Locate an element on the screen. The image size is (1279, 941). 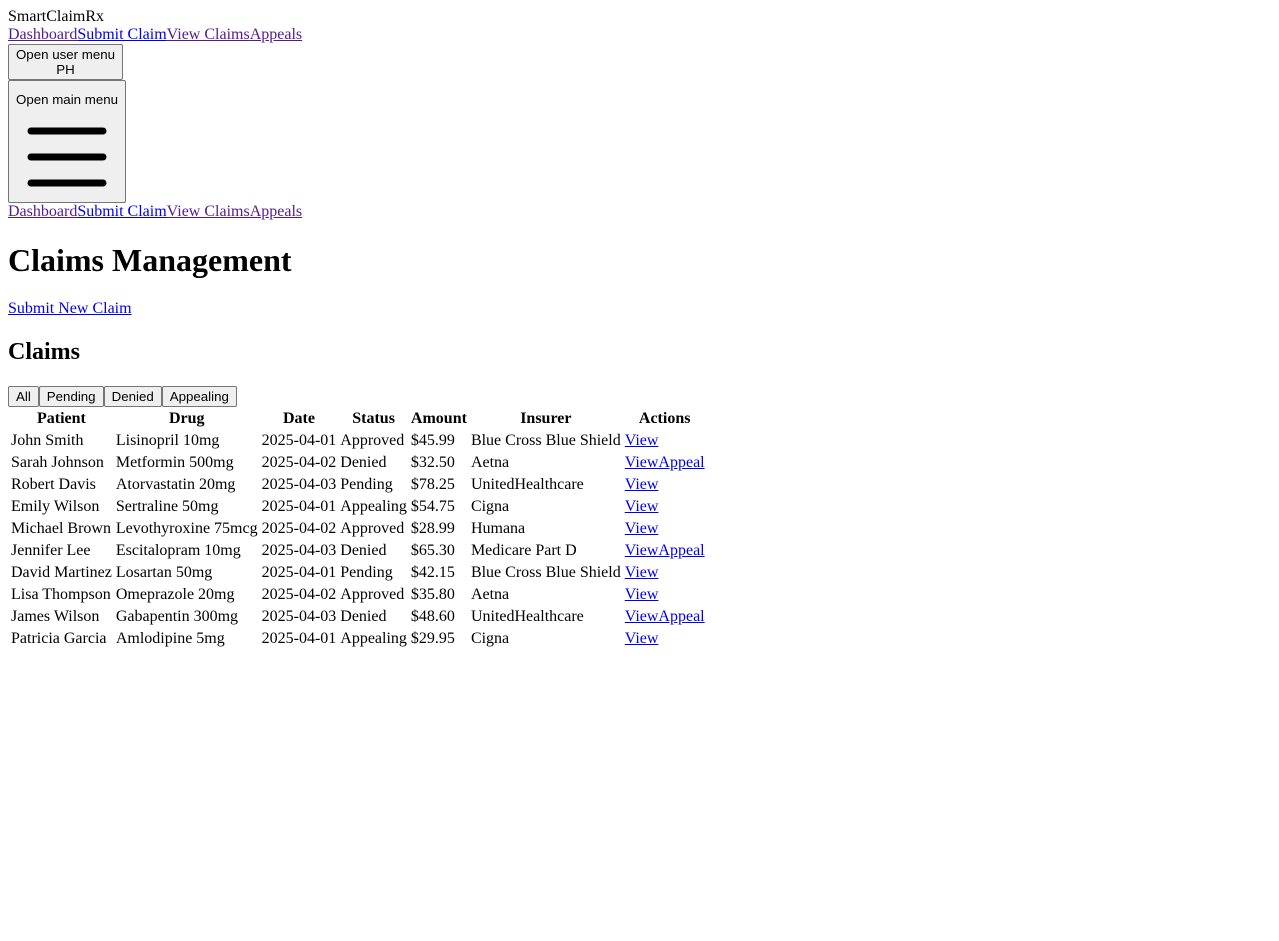
cell-insurer: Cigna is located at coordinates (490, 506).